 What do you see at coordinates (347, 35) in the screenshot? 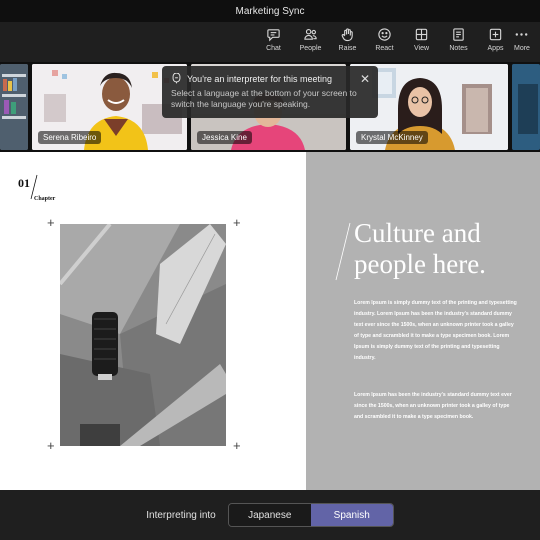
I see `raise-hand-icon` at bounding box center [347, 35].